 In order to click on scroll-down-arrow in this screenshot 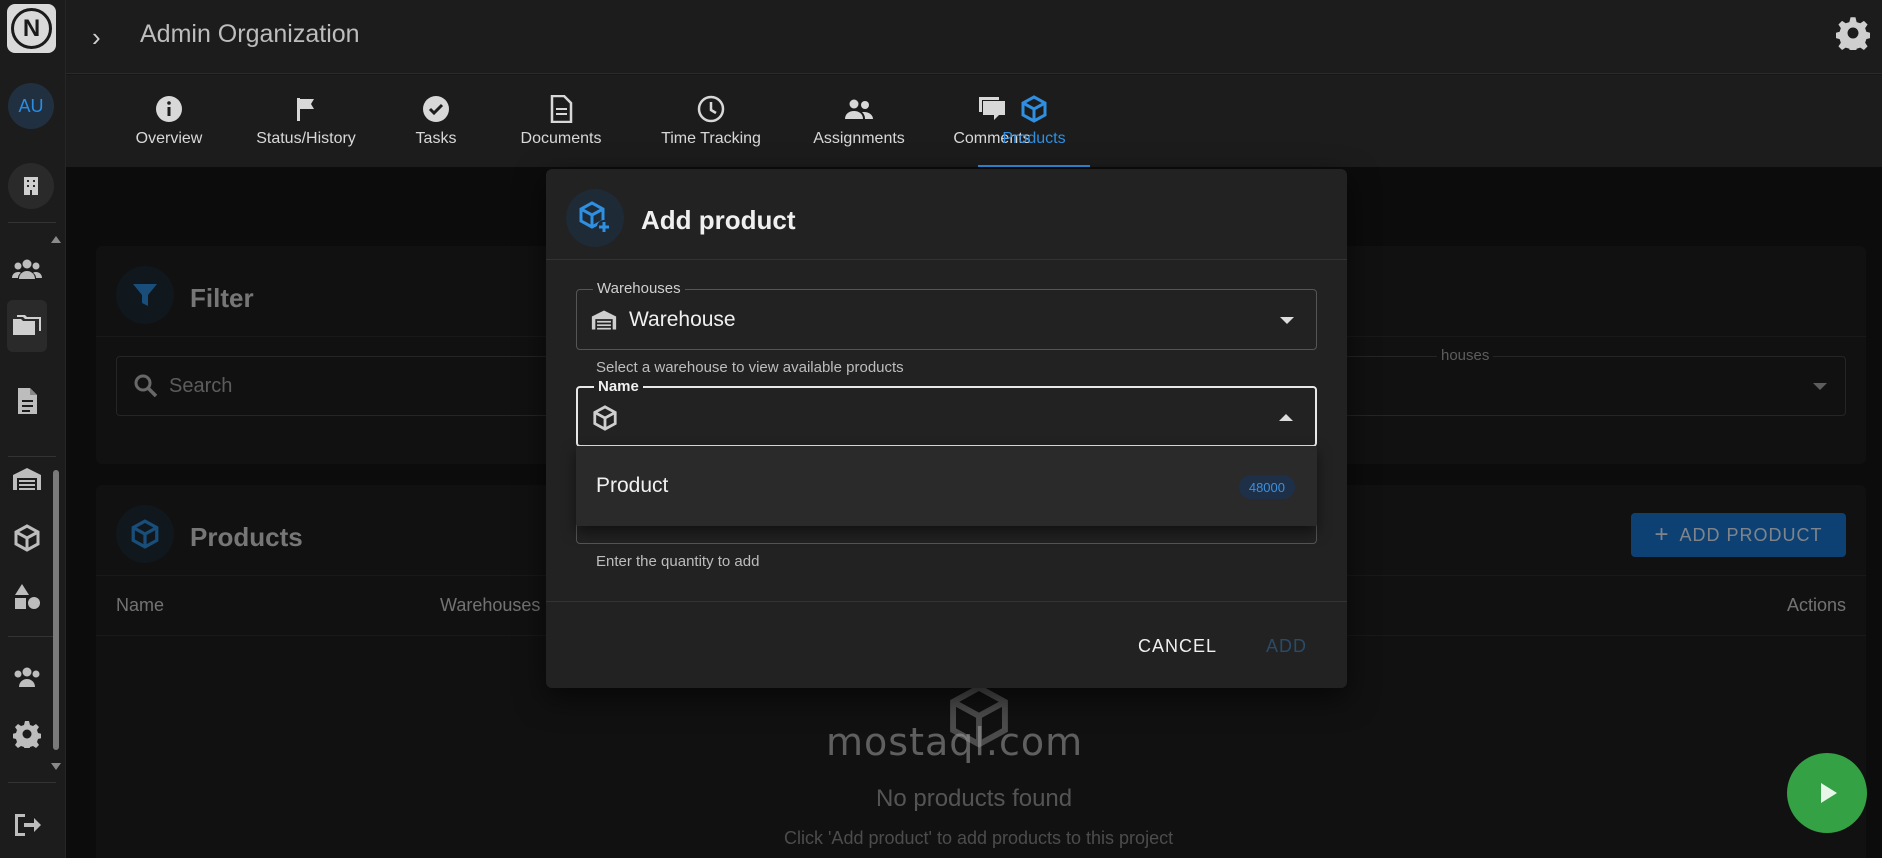, I will do `click(56, 766)`.